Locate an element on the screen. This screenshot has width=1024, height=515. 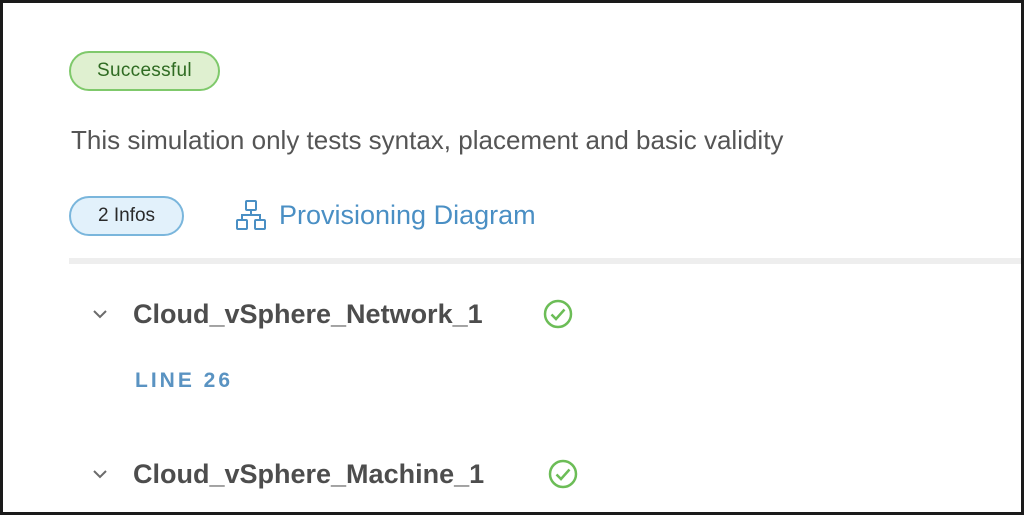
infos-label: 2 Infos is located at coordinates (127, 215).